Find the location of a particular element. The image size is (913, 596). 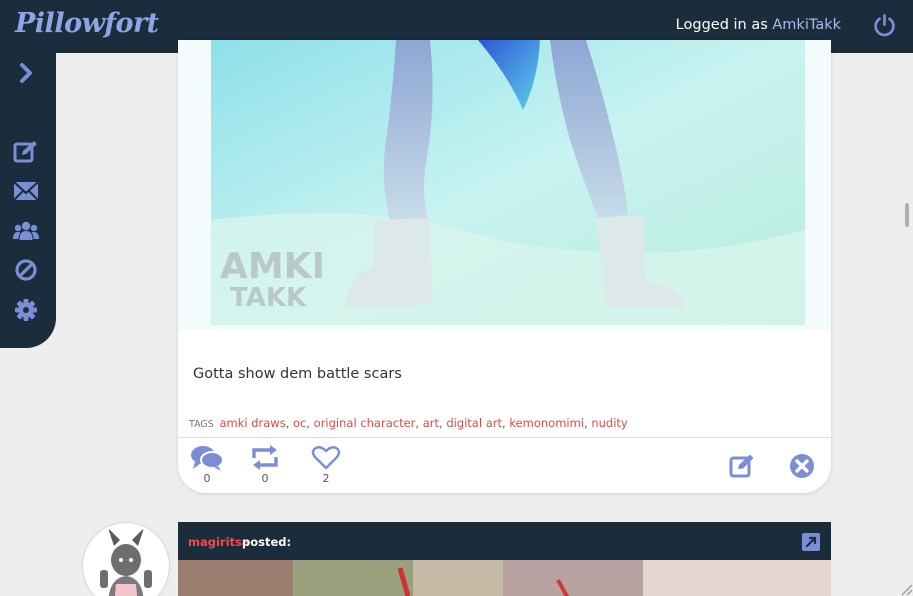

tag-link: oc is located at coordinates (299, 423).